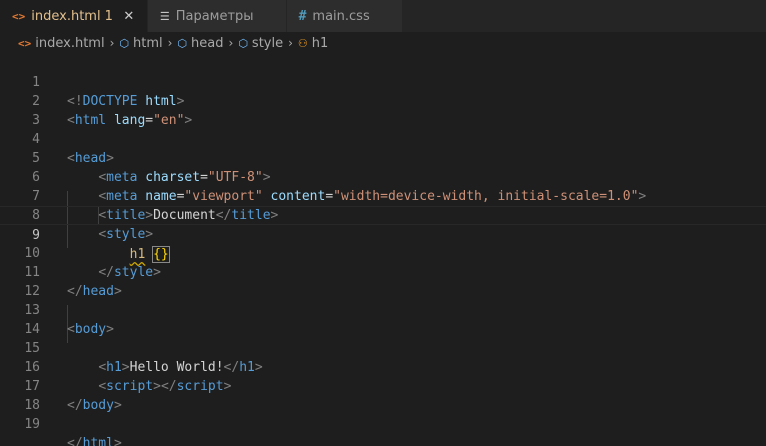 The height and width of the screenshot is (446, 766). Describe the element at coordinates (214, 16) in the screenshot. I see `tab-label: Параметры` at that location.